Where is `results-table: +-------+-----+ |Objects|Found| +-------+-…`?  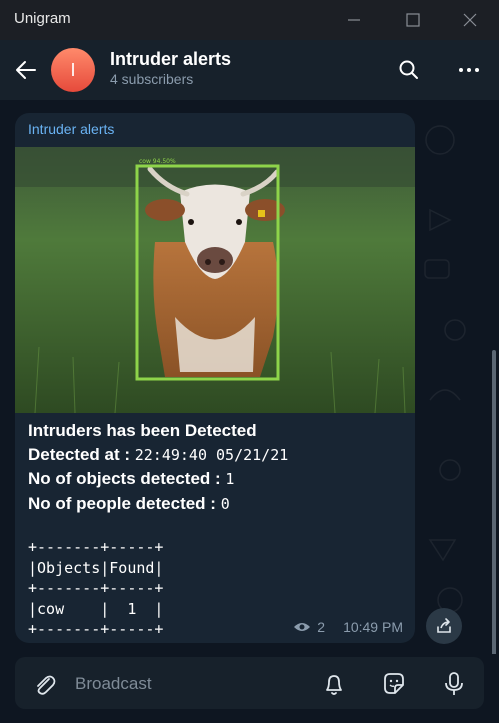
results-table: +-------+-----+ |Objects|Found| +-------+-… is located at coordinates (95, 588).